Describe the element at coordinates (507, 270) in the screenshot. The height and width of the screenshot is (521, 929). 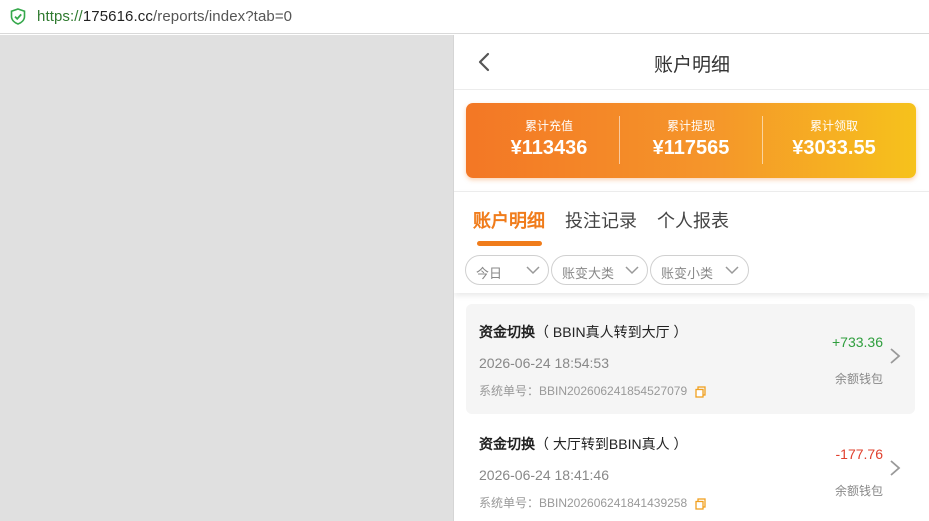
I see `filter-date: 今日` at that location.